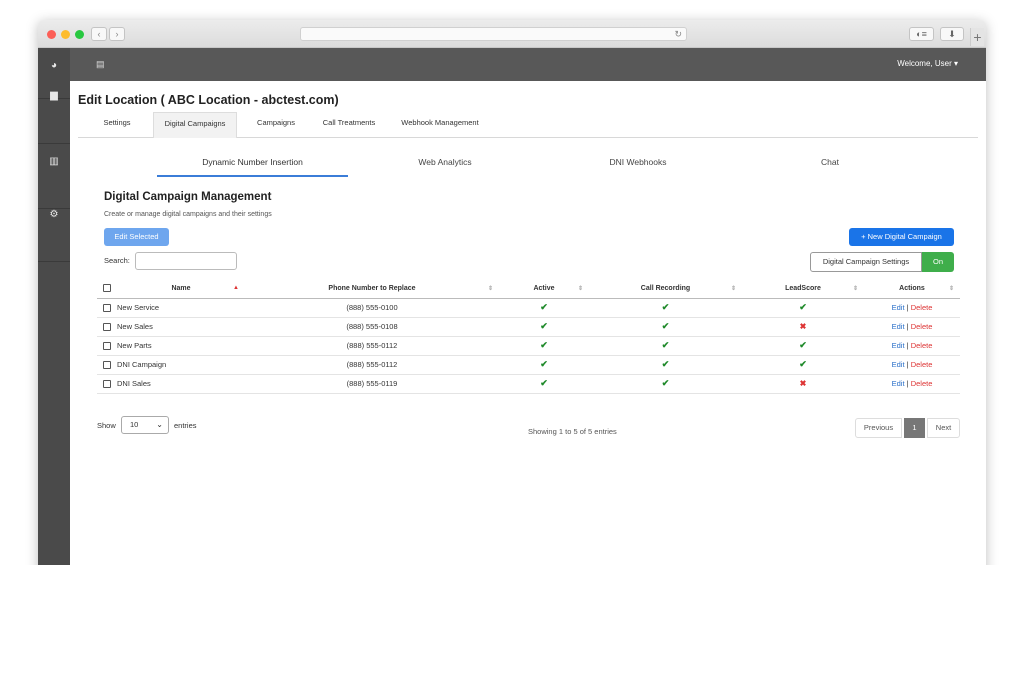 The height and width of the screenshot is (684, 1024). I want to click on header-name: Name ▲, so click(181, 289).